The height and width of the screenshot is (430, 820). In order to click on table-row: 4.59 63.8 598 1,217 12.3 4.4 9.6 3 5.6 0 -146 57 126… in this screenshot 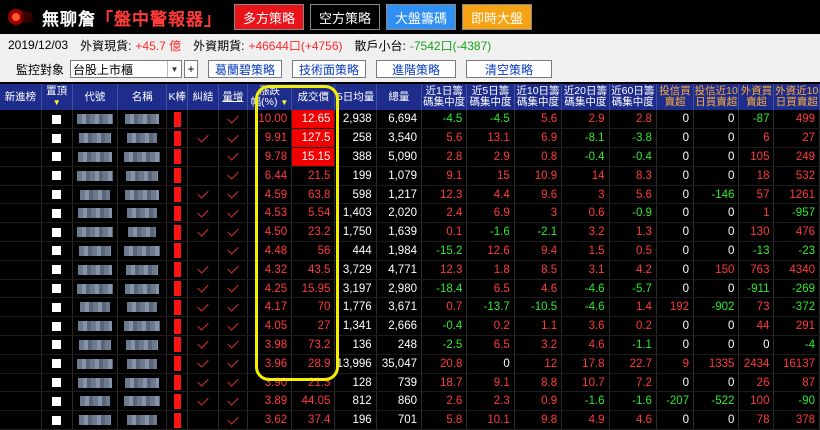, I will do `click(410, 195)`.